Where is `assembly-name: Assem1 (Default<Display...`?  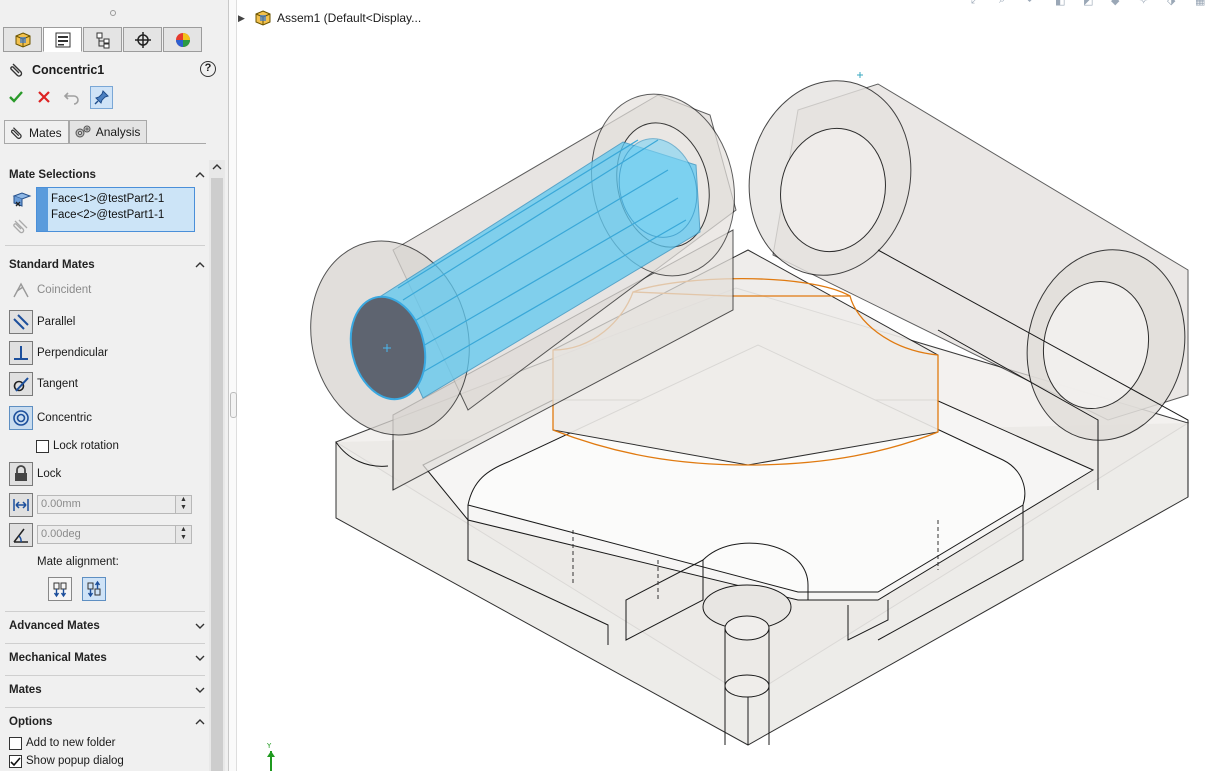 assembly-name: Assem1 (Default<Display... is located at coordinates (349, 18).